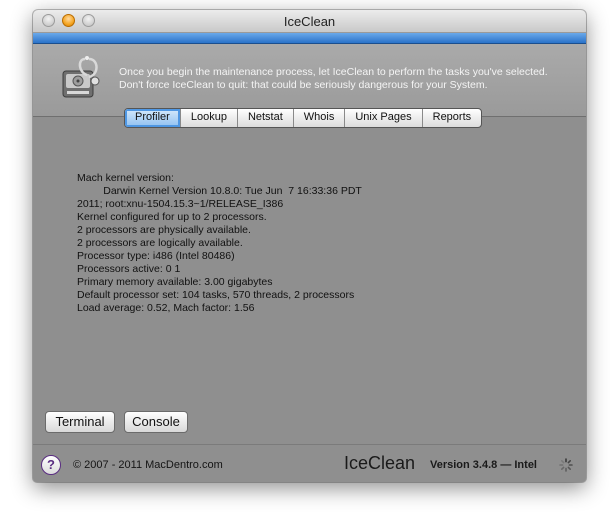  What do you see at coordinates (483, 465) in the screenshot?
I see `version-label: Version 3.4.8 — Intel` at bounding box center [483, 465].